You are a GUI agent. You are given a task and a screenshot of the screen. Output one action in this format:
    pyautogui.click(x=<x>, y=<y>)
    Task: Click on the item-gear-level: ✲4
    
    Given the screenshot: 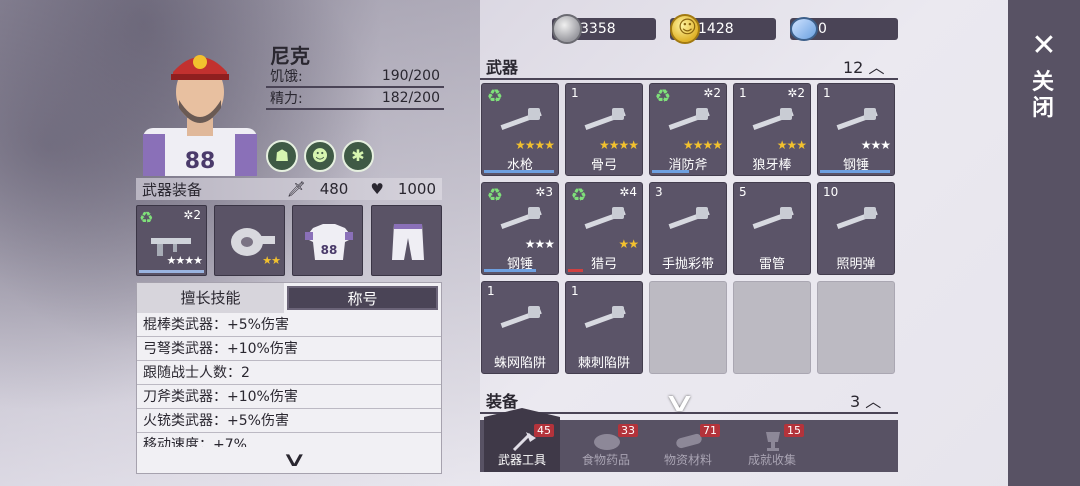 What is the action you would take?
    pyautogui.click(x=628, y=192)
    